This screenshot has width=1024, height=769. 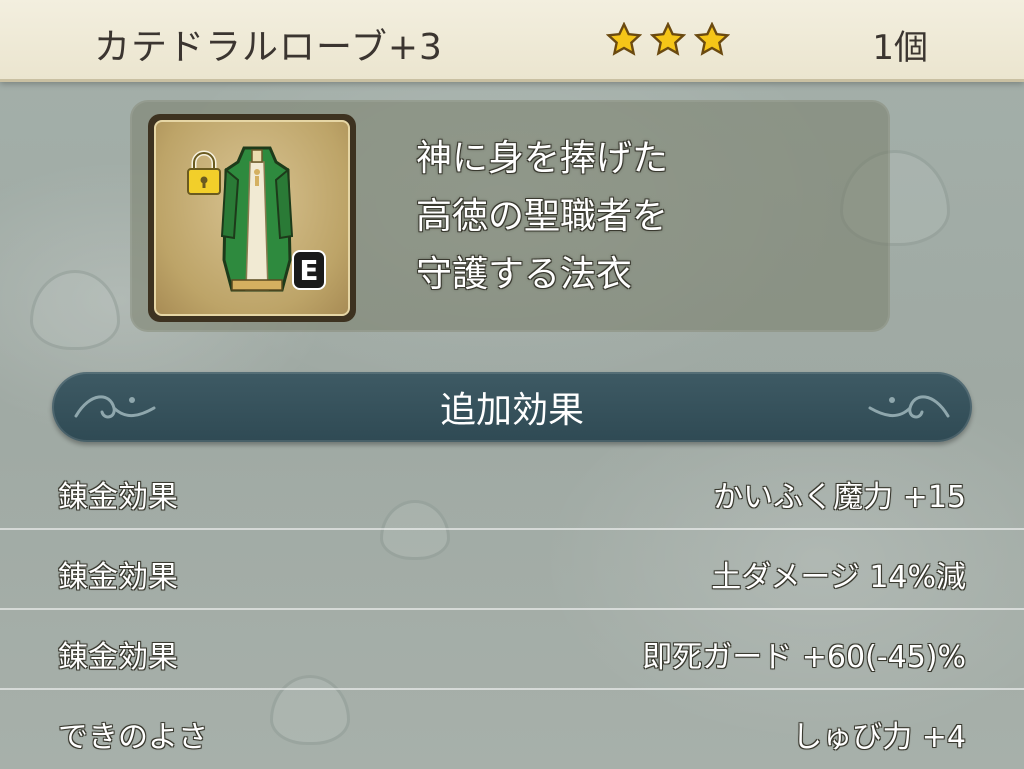 What do you see at coordinates (909, 407) in the screenshot?
I see `flourish-ornament-icon` at bounding box center [909, 407].